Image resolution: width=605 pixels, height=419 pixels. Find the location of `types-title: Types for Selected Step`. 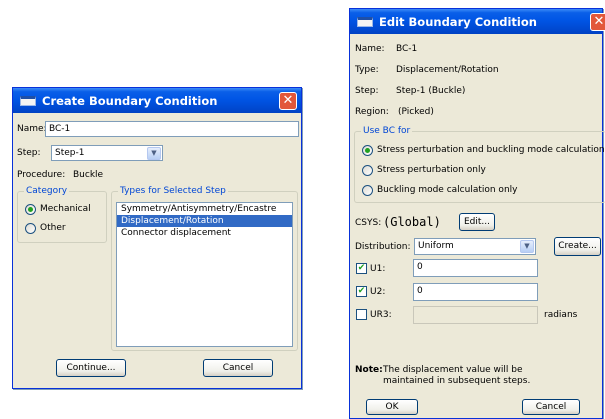

types-title: Types for Selected Step is located at coordinates (173, 191).